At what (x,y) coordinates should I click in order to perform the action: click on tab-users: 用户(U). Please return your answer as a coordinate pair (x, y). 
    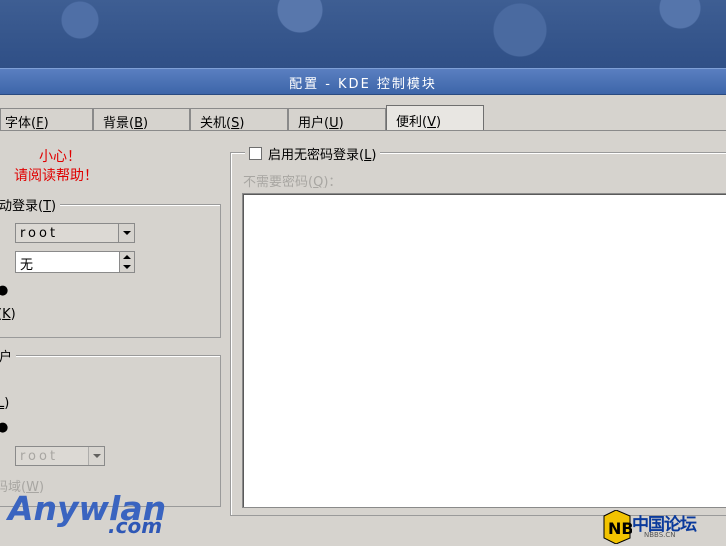
    Looking at the image, I should click on (337, 119).